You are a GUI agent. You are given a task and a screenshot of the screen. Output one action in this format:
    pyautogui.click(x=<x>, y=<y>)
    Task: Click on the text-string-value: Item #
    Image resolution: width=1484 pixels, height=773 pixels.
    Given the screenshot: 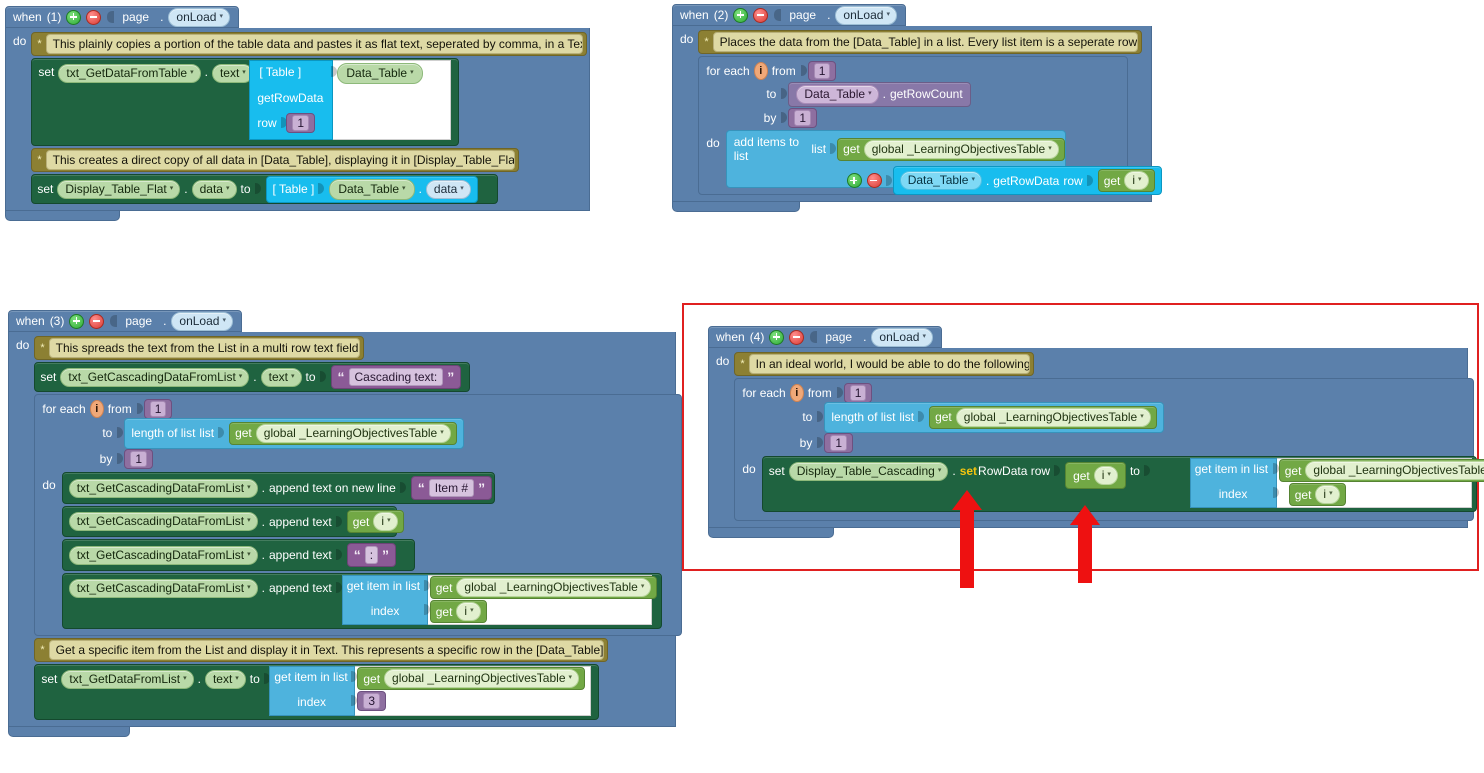 What is the action you would take?
    pyautogui.click(x=451, y=488)
    